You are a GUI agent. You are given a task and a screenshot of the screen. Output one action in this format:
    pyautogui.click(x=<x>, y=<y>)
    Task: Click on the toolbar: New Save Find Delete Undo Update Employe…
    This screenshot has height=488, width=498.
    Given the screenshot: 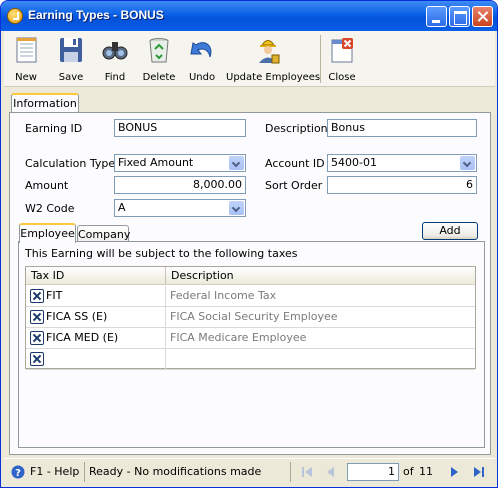 What is the action you would take?
    pyautogui.click(x=249, y=59)
    